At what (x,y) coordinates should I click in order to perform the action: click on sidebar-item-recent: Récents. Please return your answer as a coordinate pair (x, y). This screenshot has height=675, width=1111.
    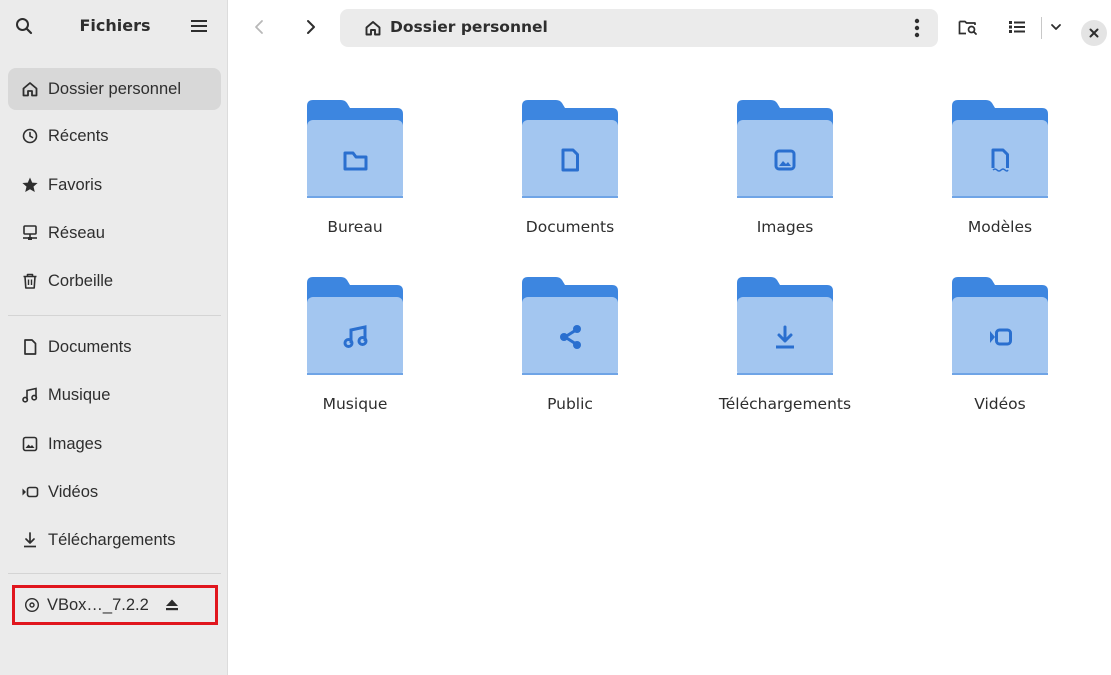
    Looking at the image, I should click on (114, 136).